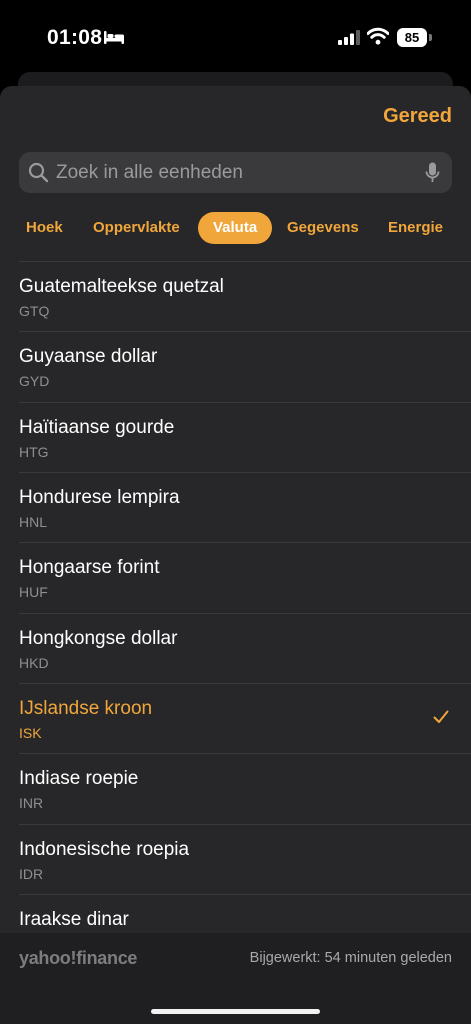 Image resolution: width=471 pixels, height=1024 pixels. I want to click on currency-code: HKD, so click(34, 663).